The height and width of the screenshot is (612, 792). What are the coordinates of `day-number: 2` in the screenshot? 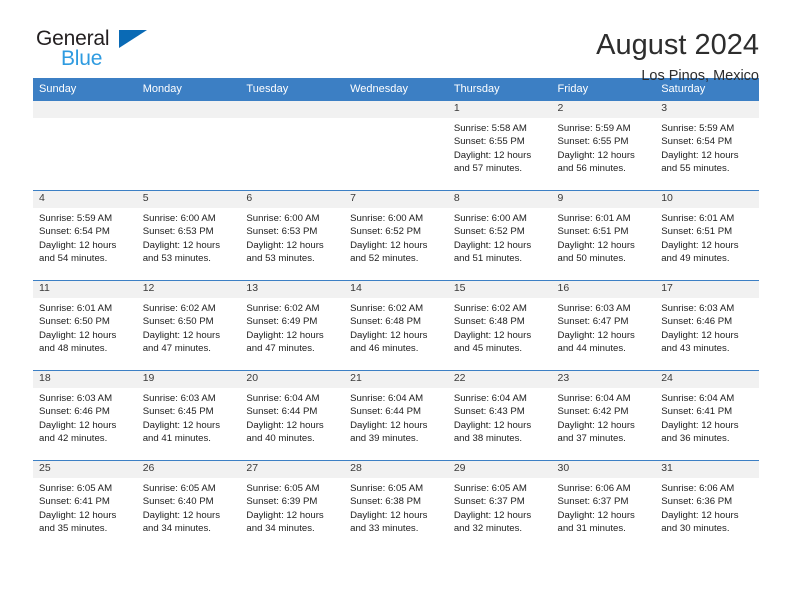 It's located at (603, 109).